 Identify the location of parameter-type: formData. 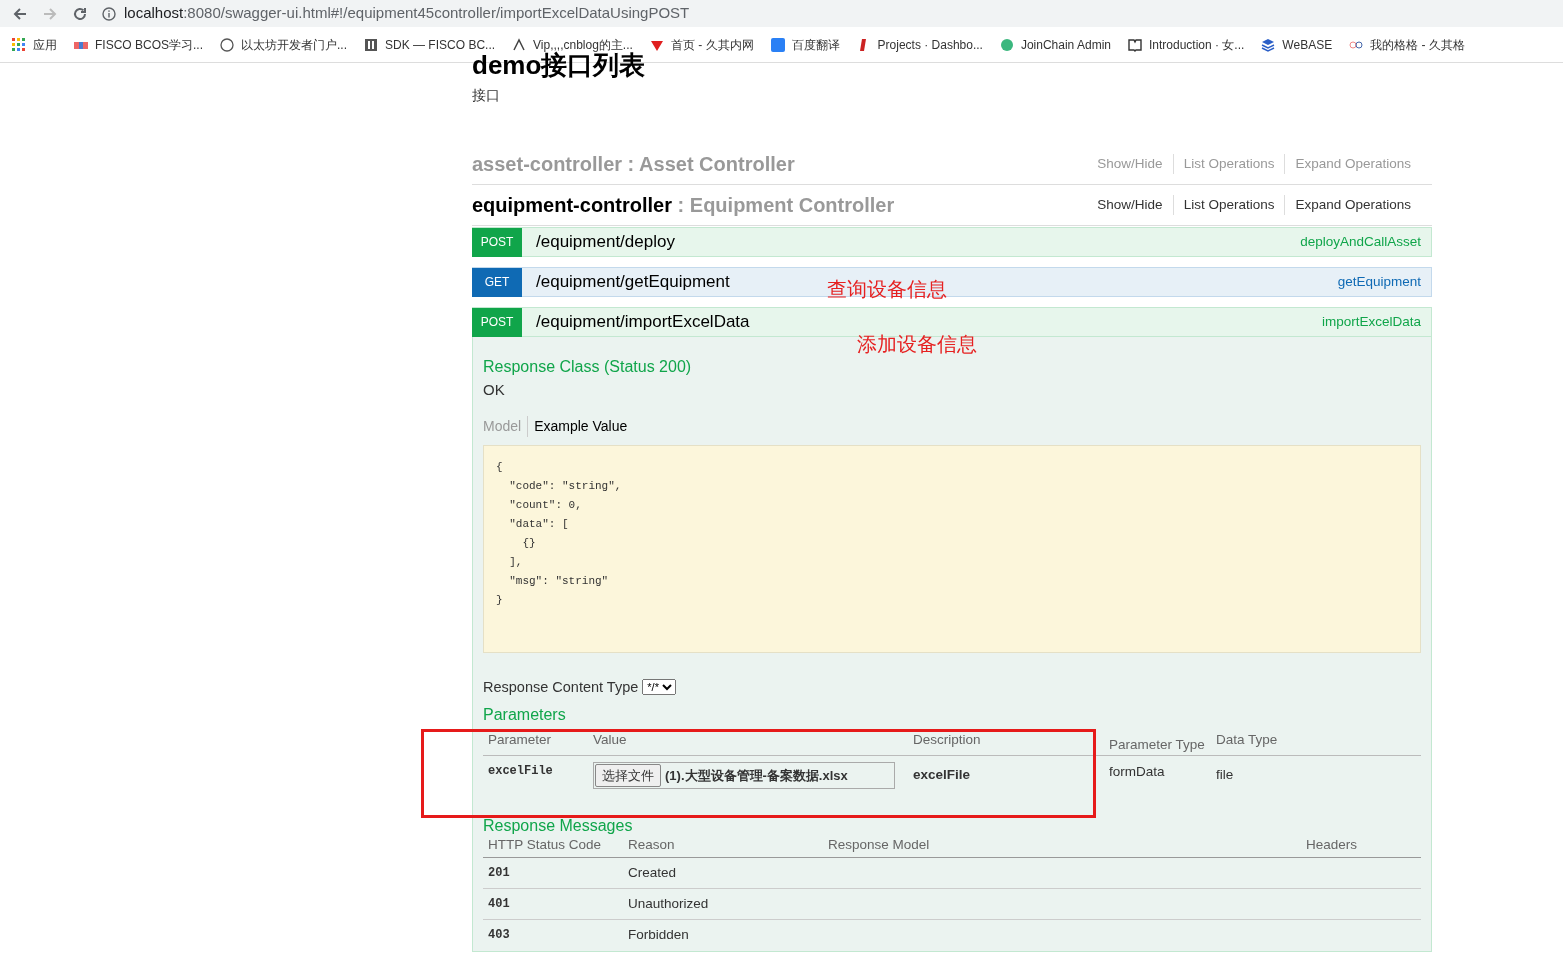
(1157, 775).